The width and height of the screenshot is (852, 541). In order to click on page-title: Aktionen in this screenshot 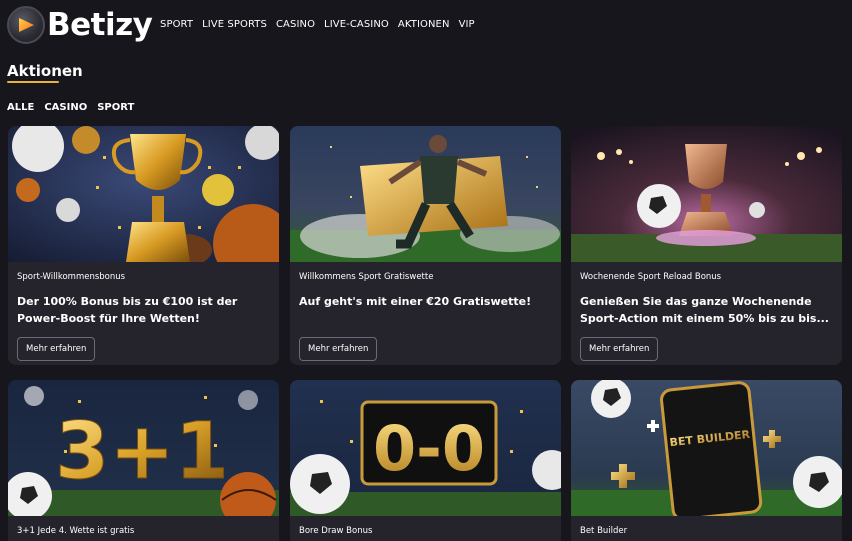, I will do `click(45, 71)`.